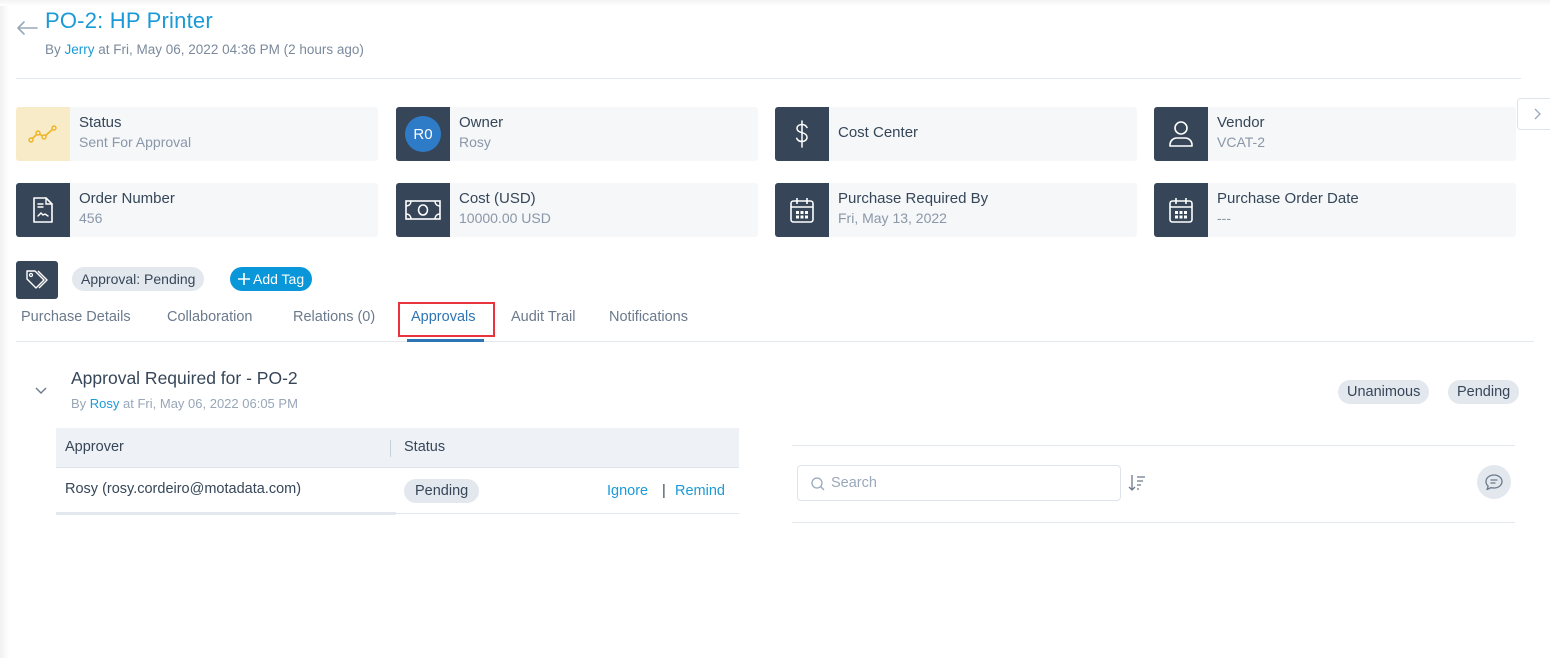 The width and height of the screenshot is (1550, 658). Describe the element at coordinates (442, 491) in the screenshot. I see `approver-status-pill: Pending` at that location.